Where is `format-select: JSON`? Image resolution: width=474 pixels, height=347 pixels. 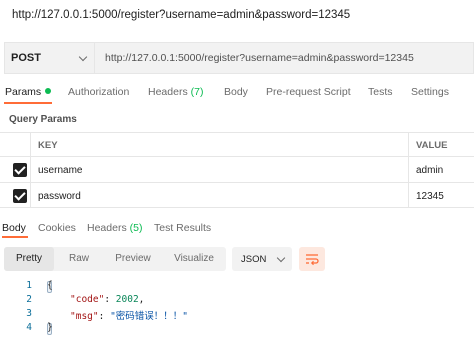 format-select: JSON is located at coordinates (262, 259).